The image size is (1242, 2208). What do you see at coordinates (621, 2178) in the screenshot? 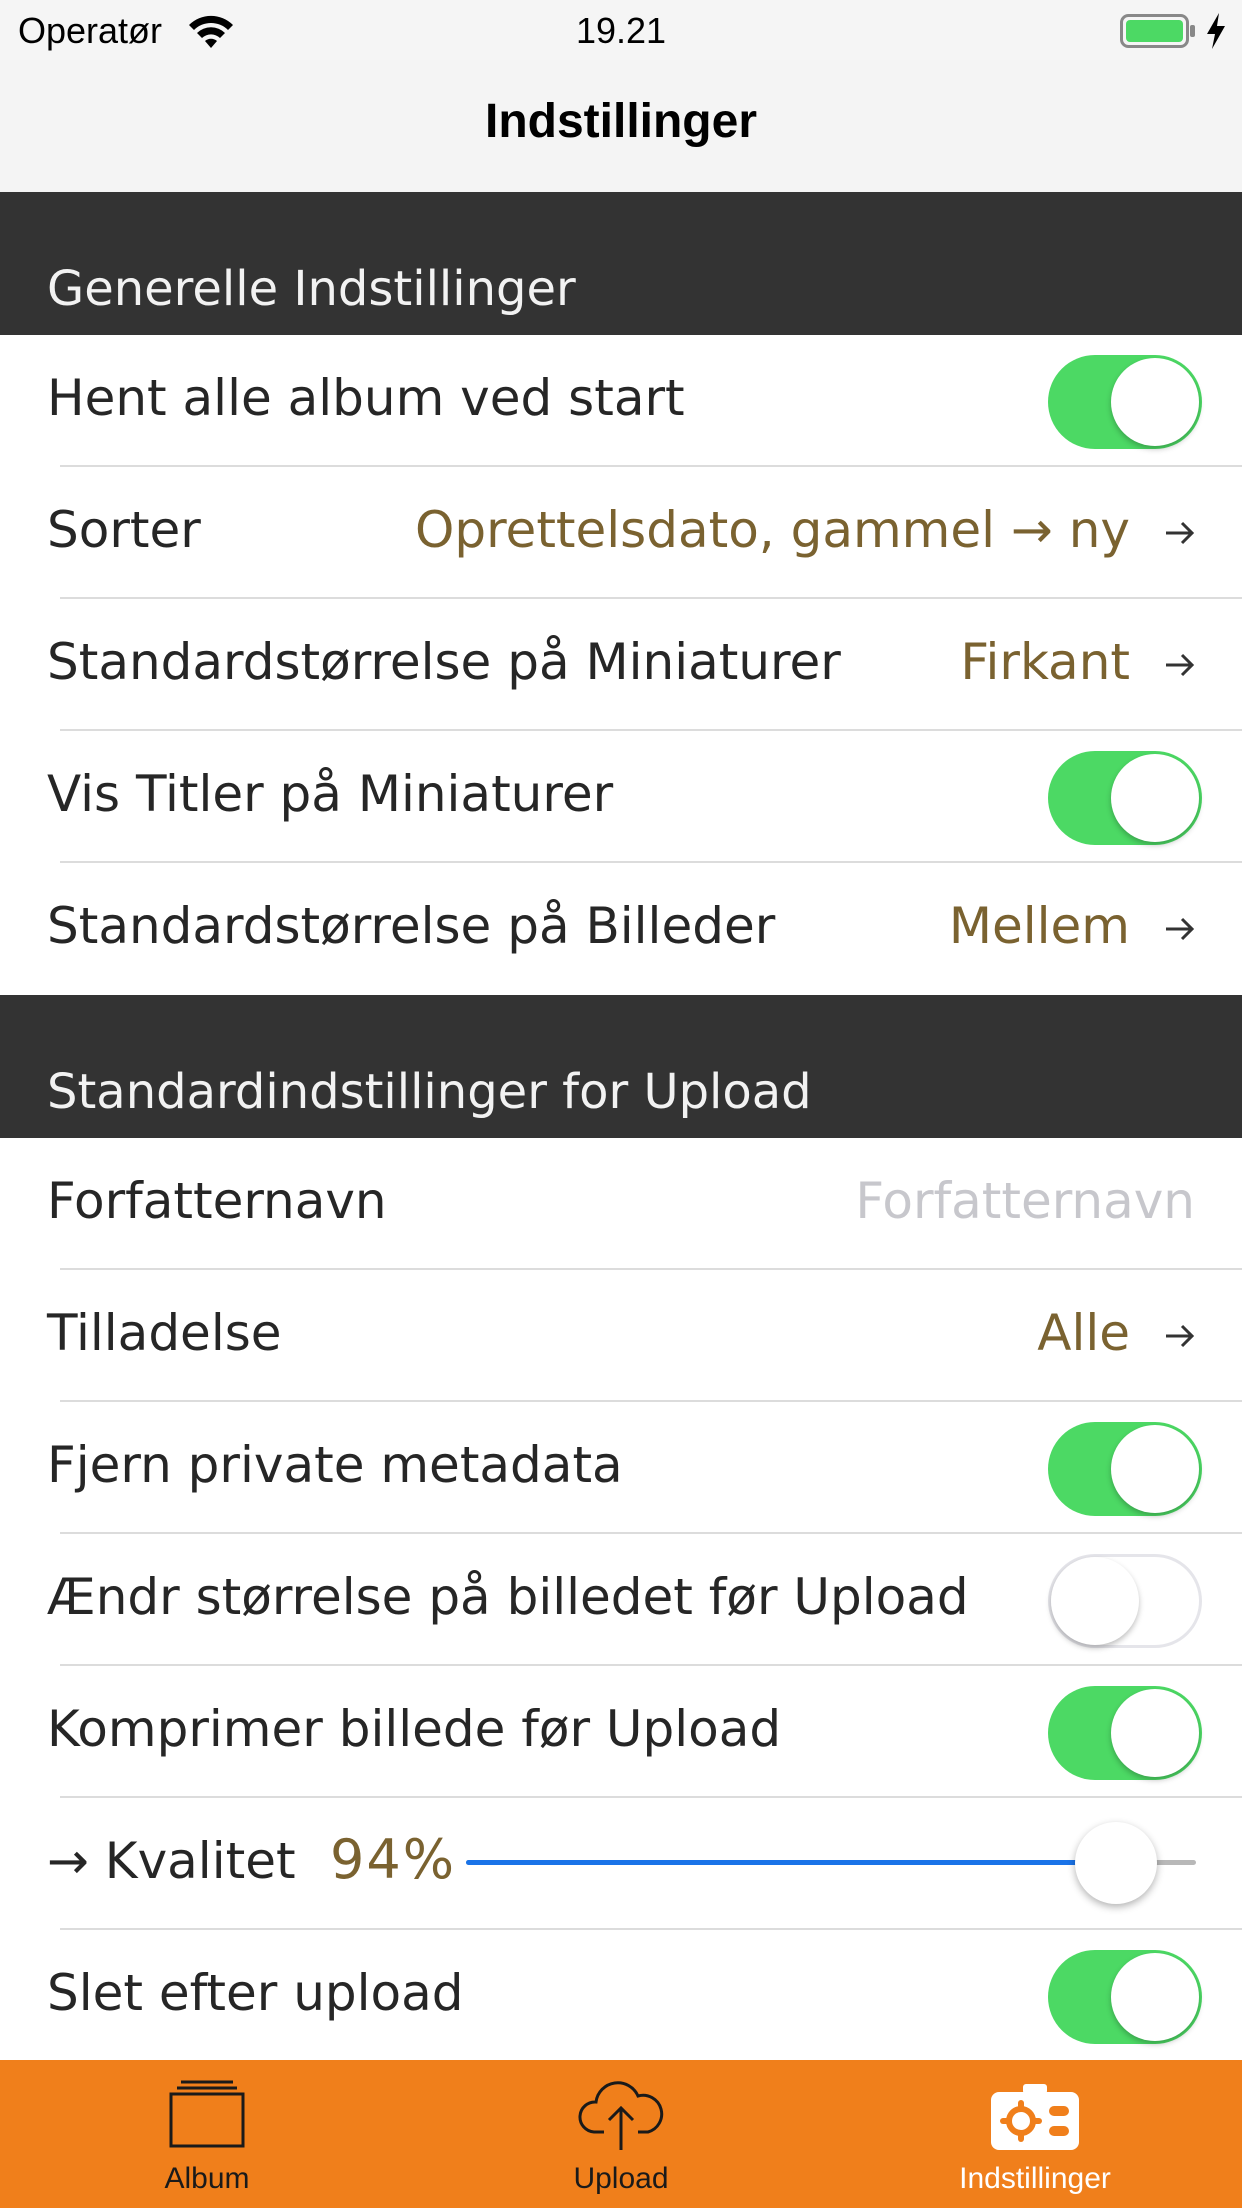
I see `tab-label: Upload` at bounding box center [621, 2178].